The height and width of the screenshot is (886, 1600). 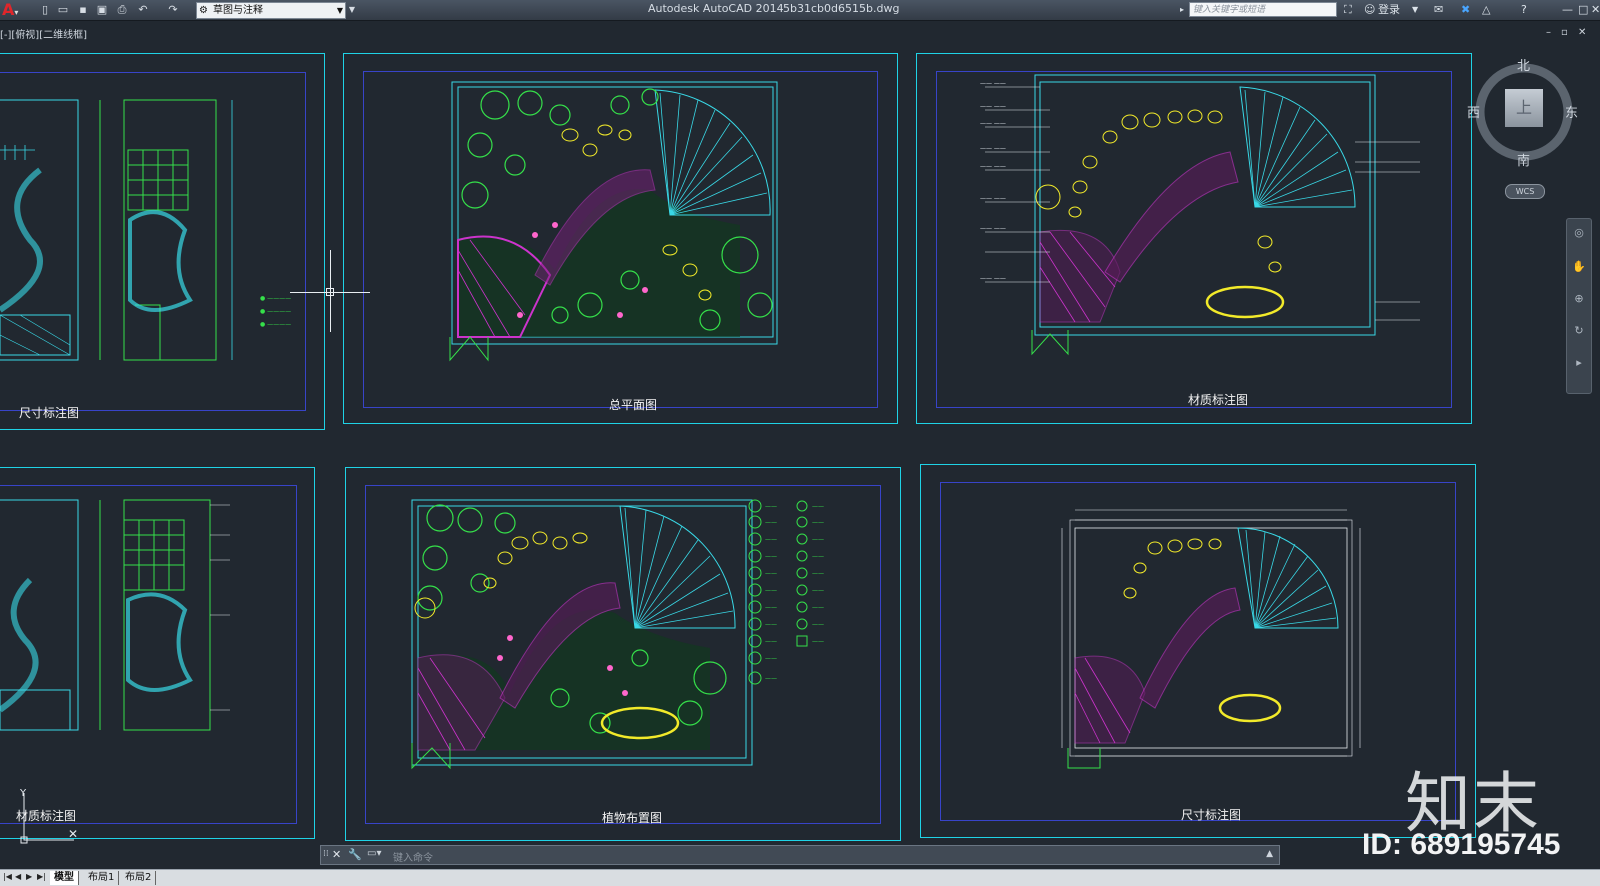 What do you see at coordinates (800, 877) in the screenshot?
I see `layout-tab-bar: |◀ ◀ ▶ ▶| 模型 布局1 布局2` at bounding box center [800, 877].